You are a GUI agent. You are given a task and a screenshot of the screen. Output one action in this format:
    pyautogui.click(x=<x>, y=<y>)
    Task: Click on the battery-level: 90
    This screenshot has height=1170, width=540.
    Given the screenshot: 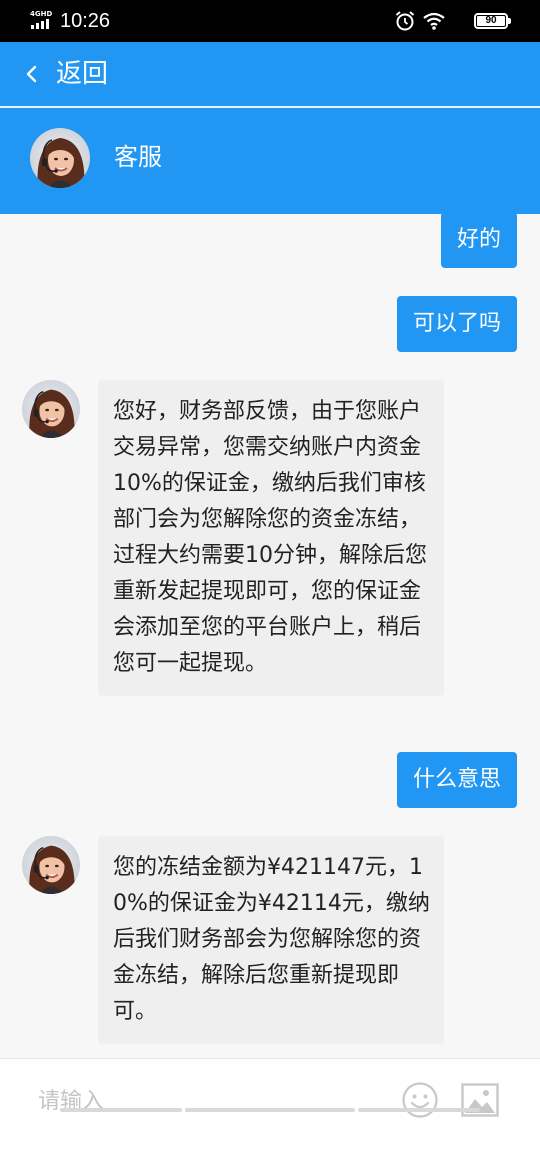 What is the action you would take?
    pyautogui.click(x=491, y=21)
    